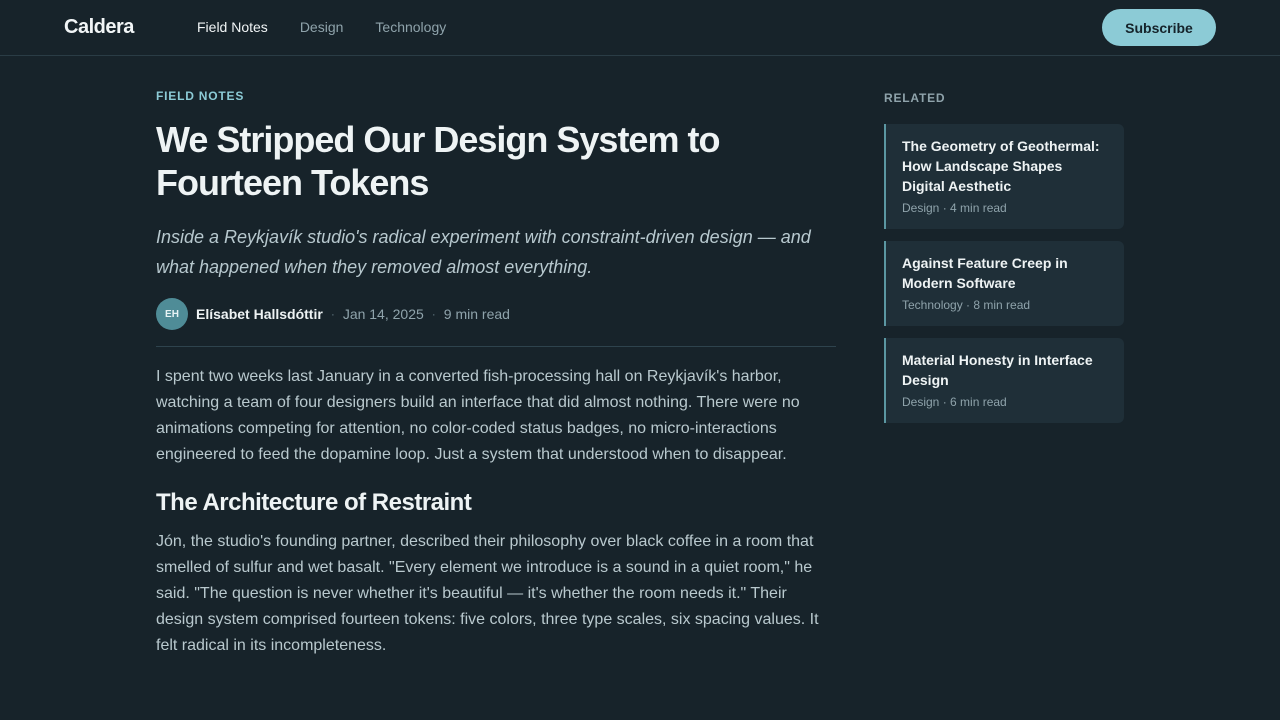 Image resolution: width=1280 pixels, height=720 pixels. Describe the element at coordinates (1005, 370) in the screenshot. I see `related-card-title: Material Honesty in Interface Design` at that location.